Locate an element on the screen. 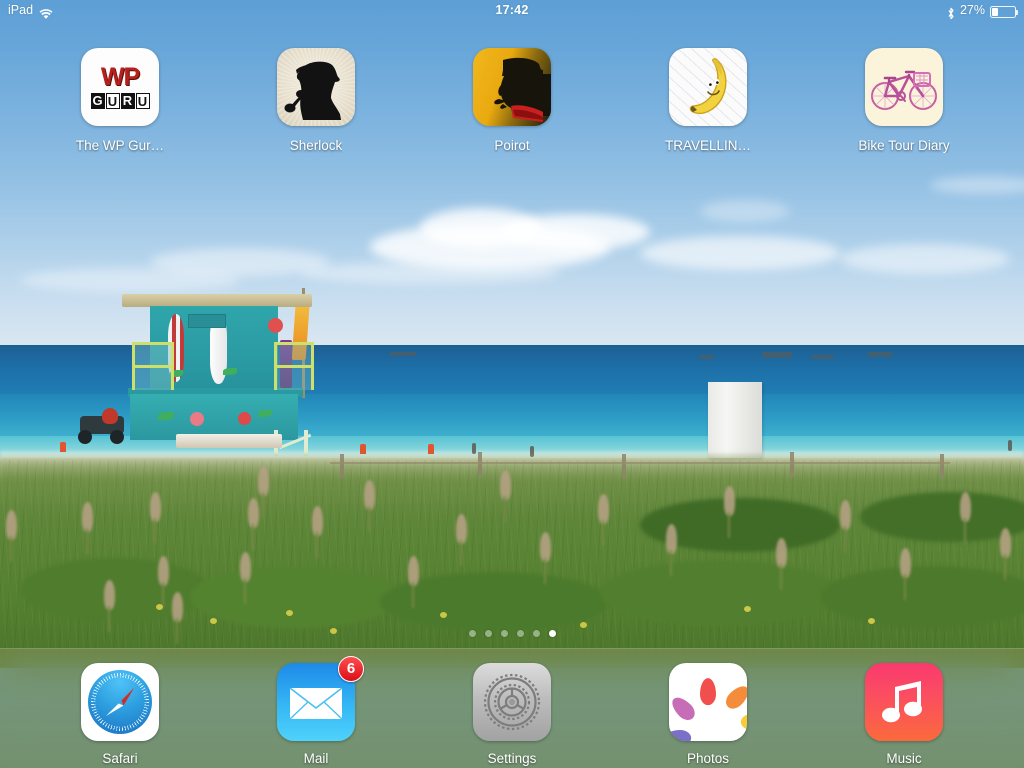 Image resolution: width=1024 pixels, height=768 pixels. dock-app-music: Music is located at coordinates (904, 714).